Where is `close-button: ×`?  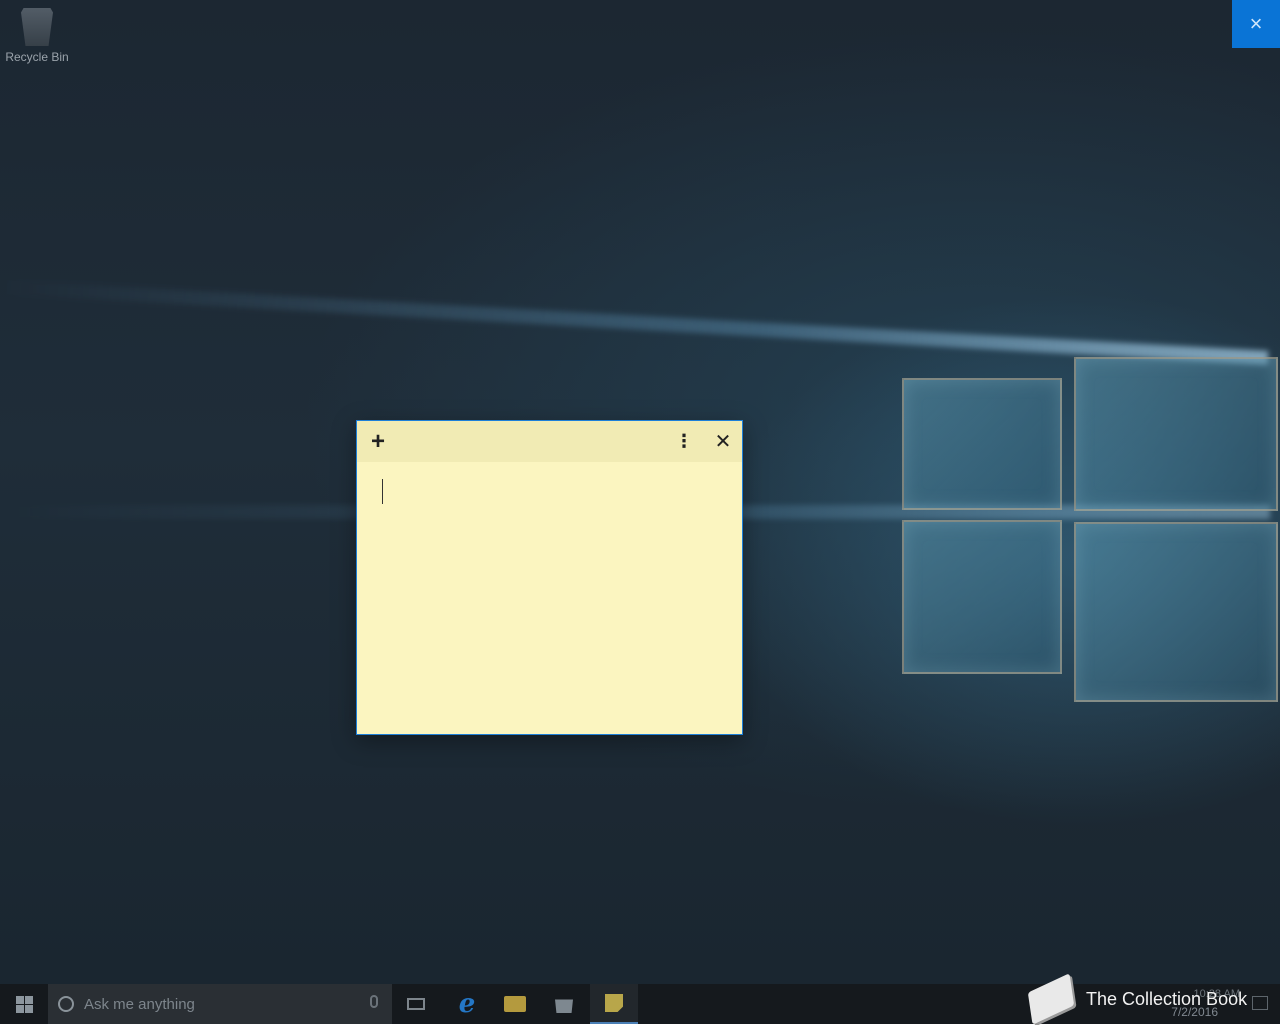 close-button: × is located at coordinates (1256, 24).